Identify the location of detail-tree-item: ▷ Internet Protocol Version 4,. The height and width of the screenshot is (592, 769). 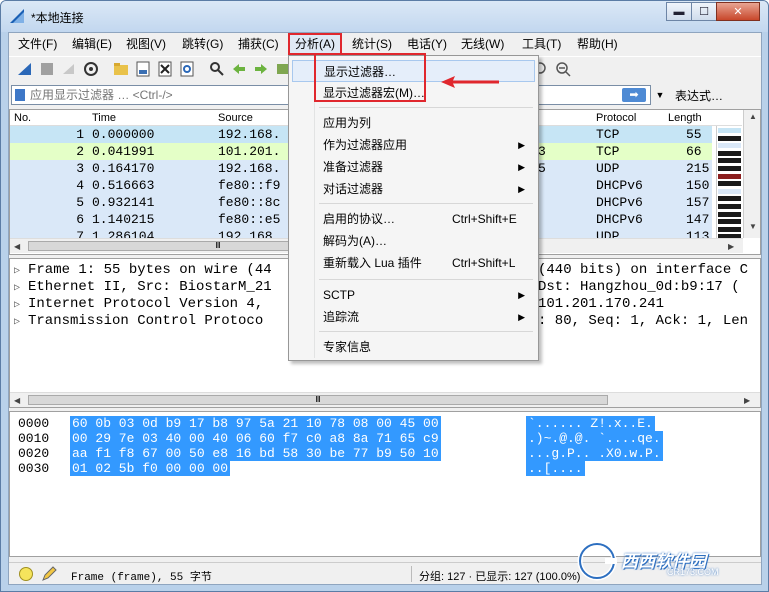
(138, 304).